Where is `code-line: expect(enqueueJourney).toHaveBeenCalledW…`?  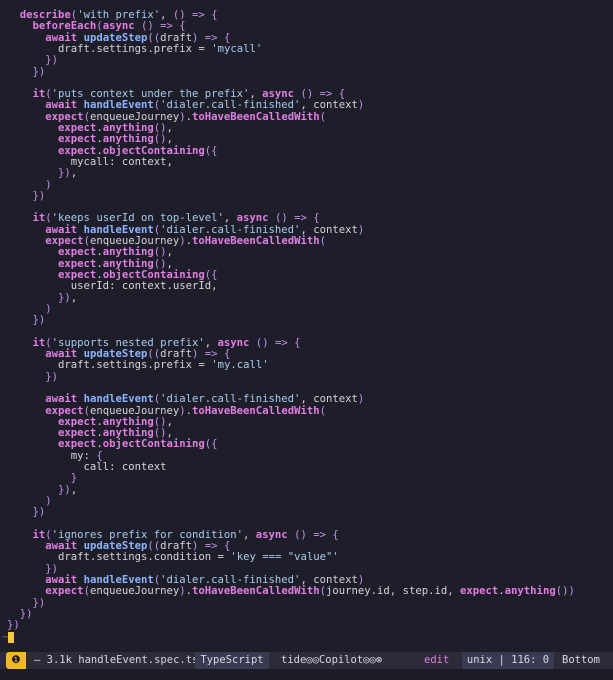
code-line: expect(enqueueJourney).toHaveBeenCalledW… is located at coordinates (291, 591).